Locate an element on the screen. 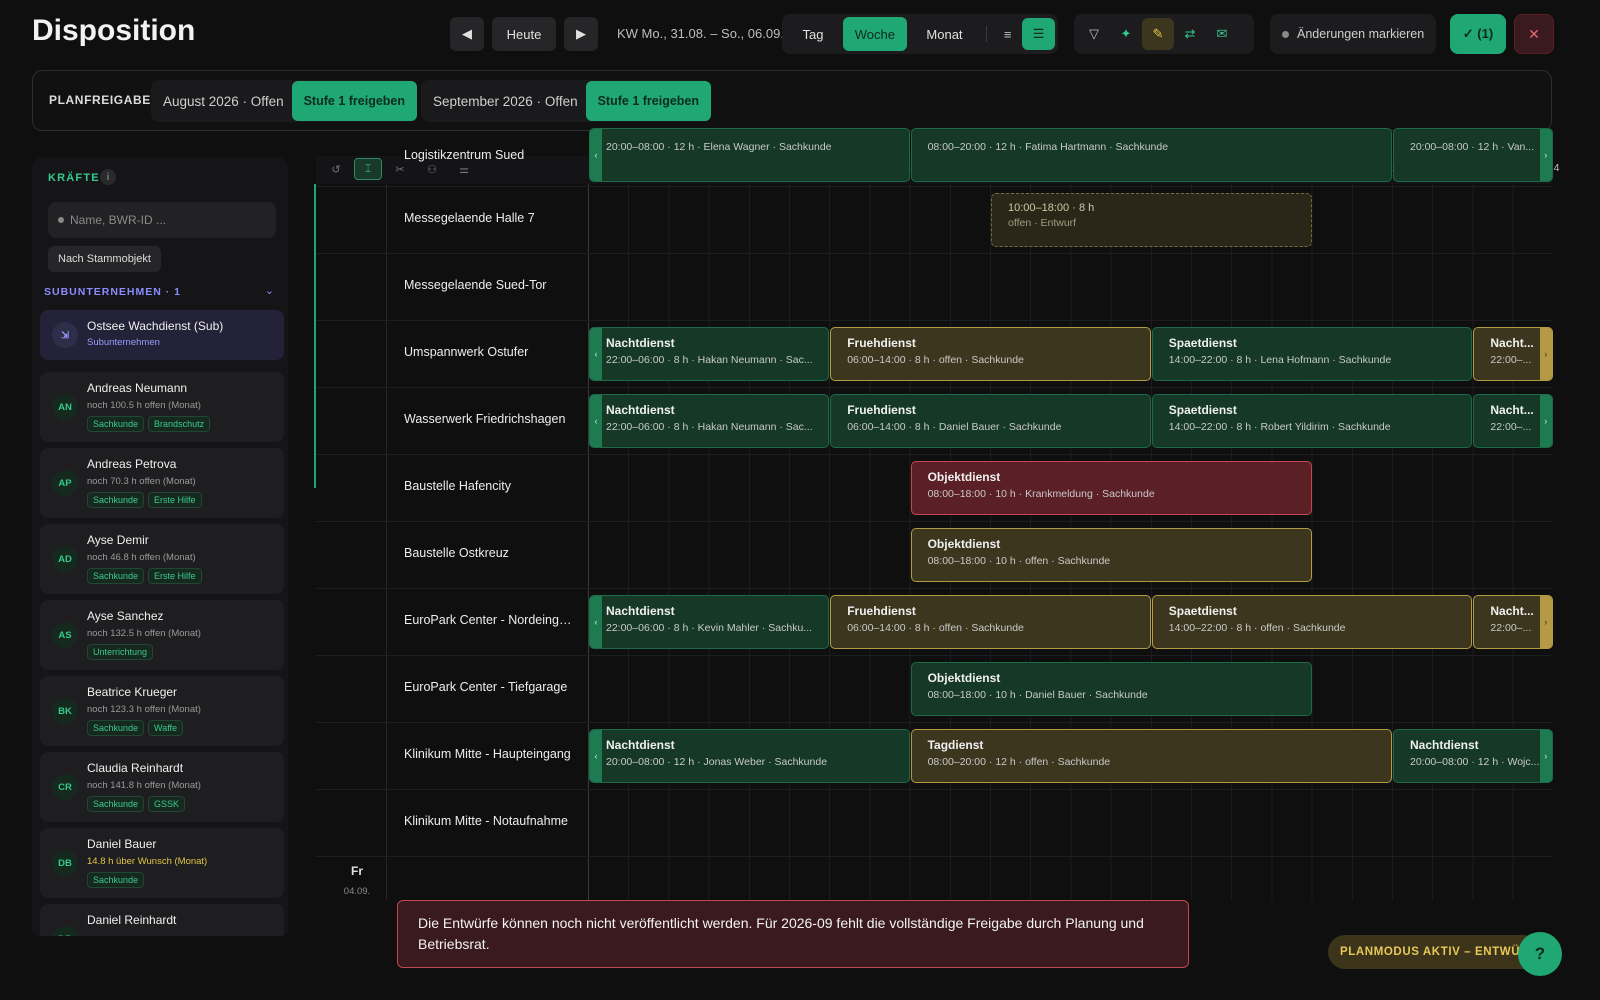 The image size is (1600, 1000). object-label: Baustelle Hafencity is located at coordinates (489, 486).